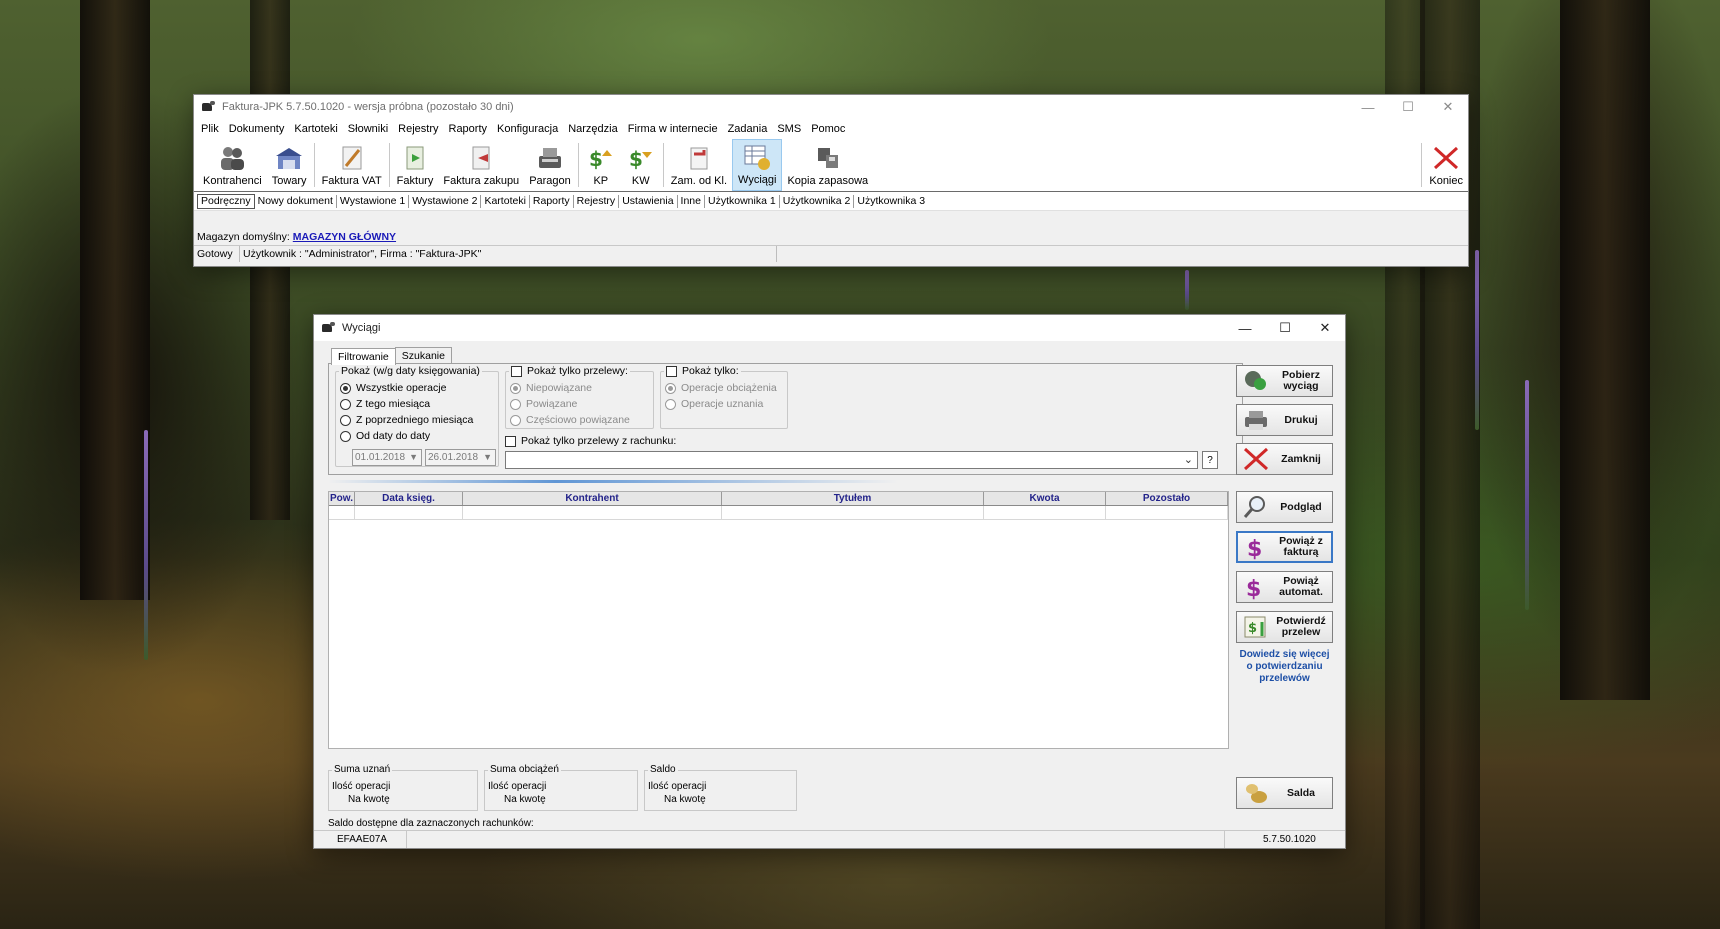 The height and width of the screenshot is (929, 1720). I want to click on menu-kartoteki: Kartoteki, so click(315, 129).